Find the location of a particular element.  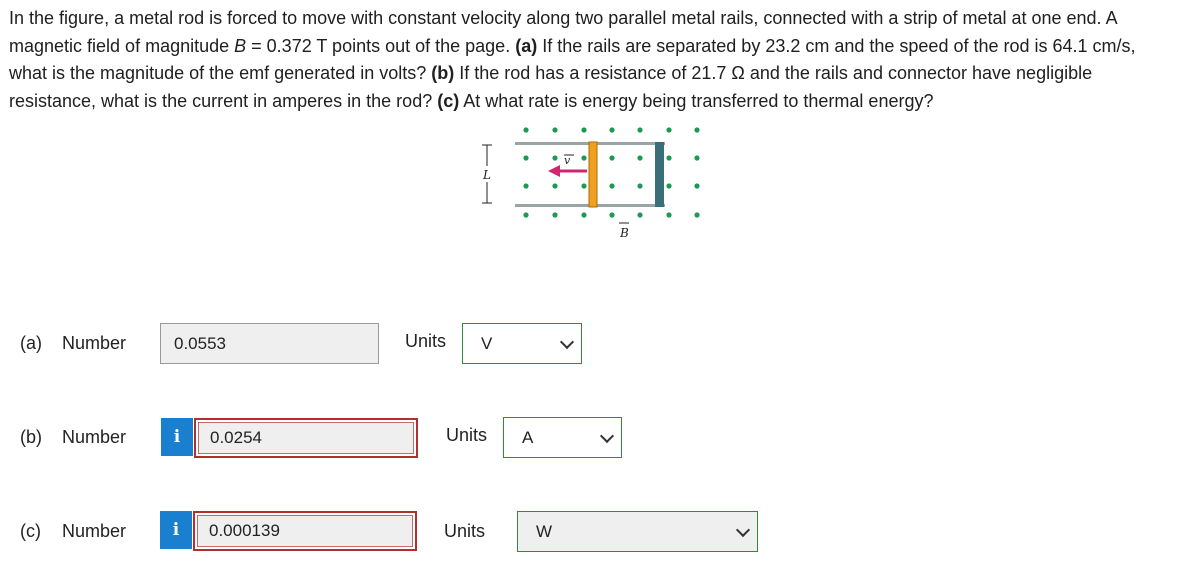

units-a-value: V is located at coordinates (487, 343).